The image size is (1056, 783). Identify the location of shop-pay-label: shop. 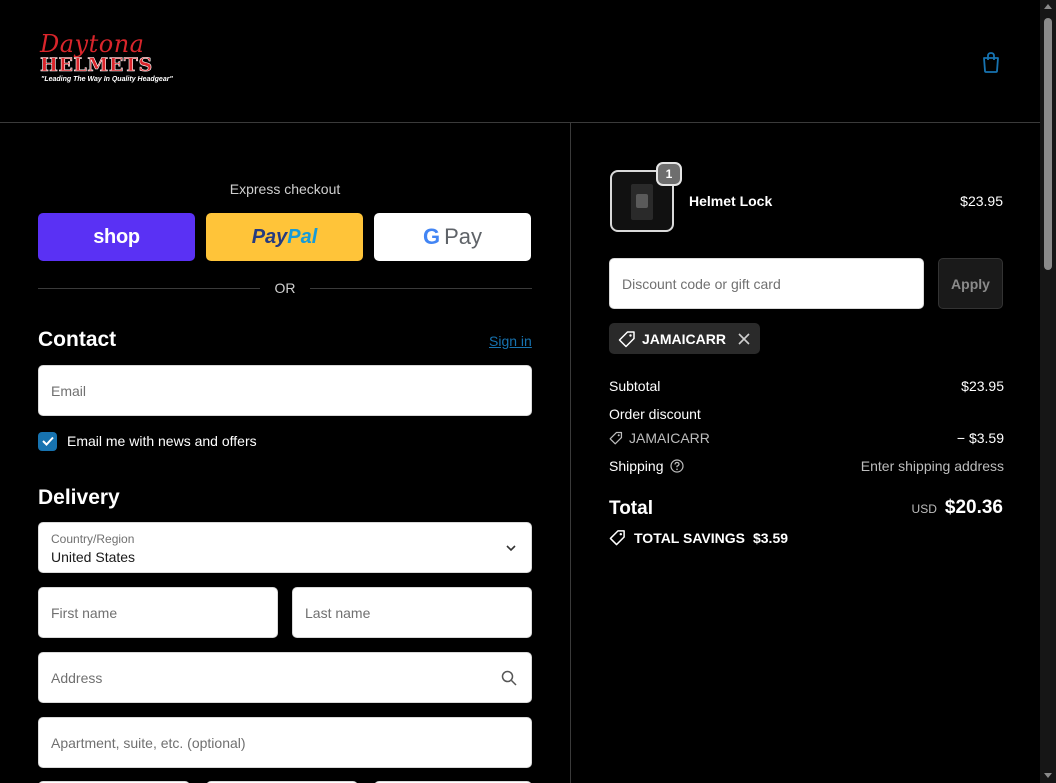
(116, 236).